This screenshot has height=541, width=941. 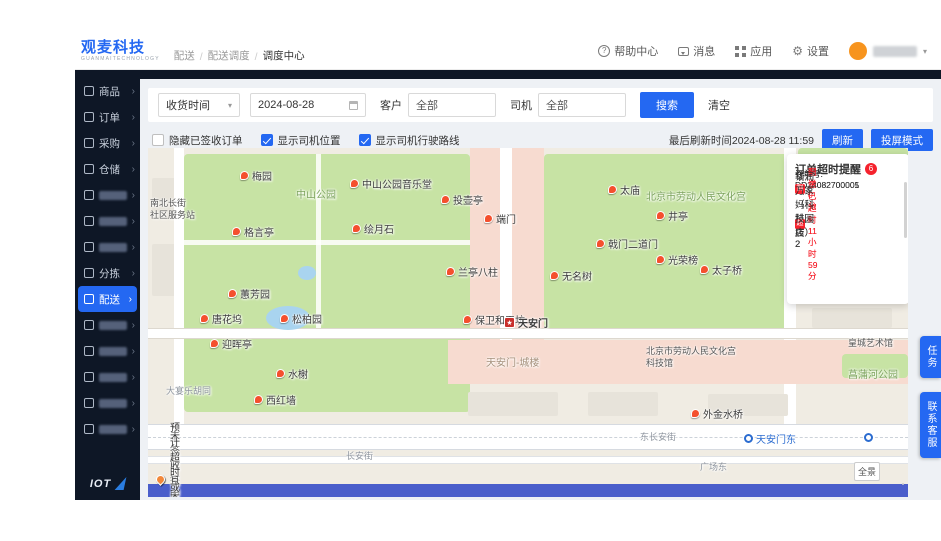 What do you see at coordinates (721, 269) in the screenshot?
I see `map-poi-marker: 太子桥` at bounding box center [721, 269].